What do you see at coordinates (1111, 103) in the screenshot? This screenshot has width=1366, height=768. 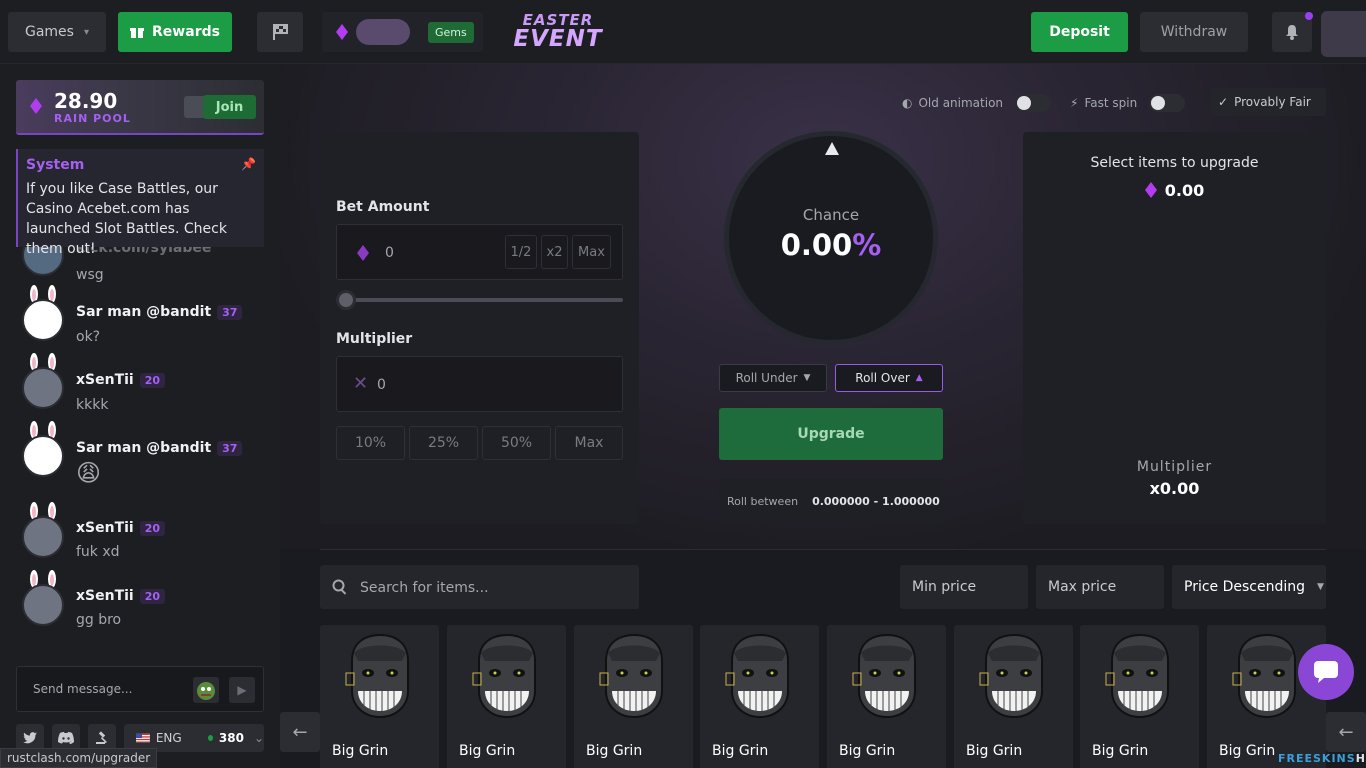 I see `fast-spin-label: Fast spin` at bounding box center [1111, 103].